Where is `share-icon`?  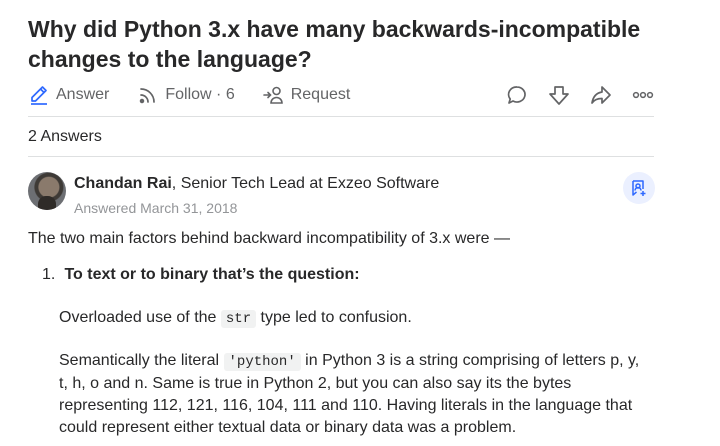
share-icon is located at coordinates (601, 95).